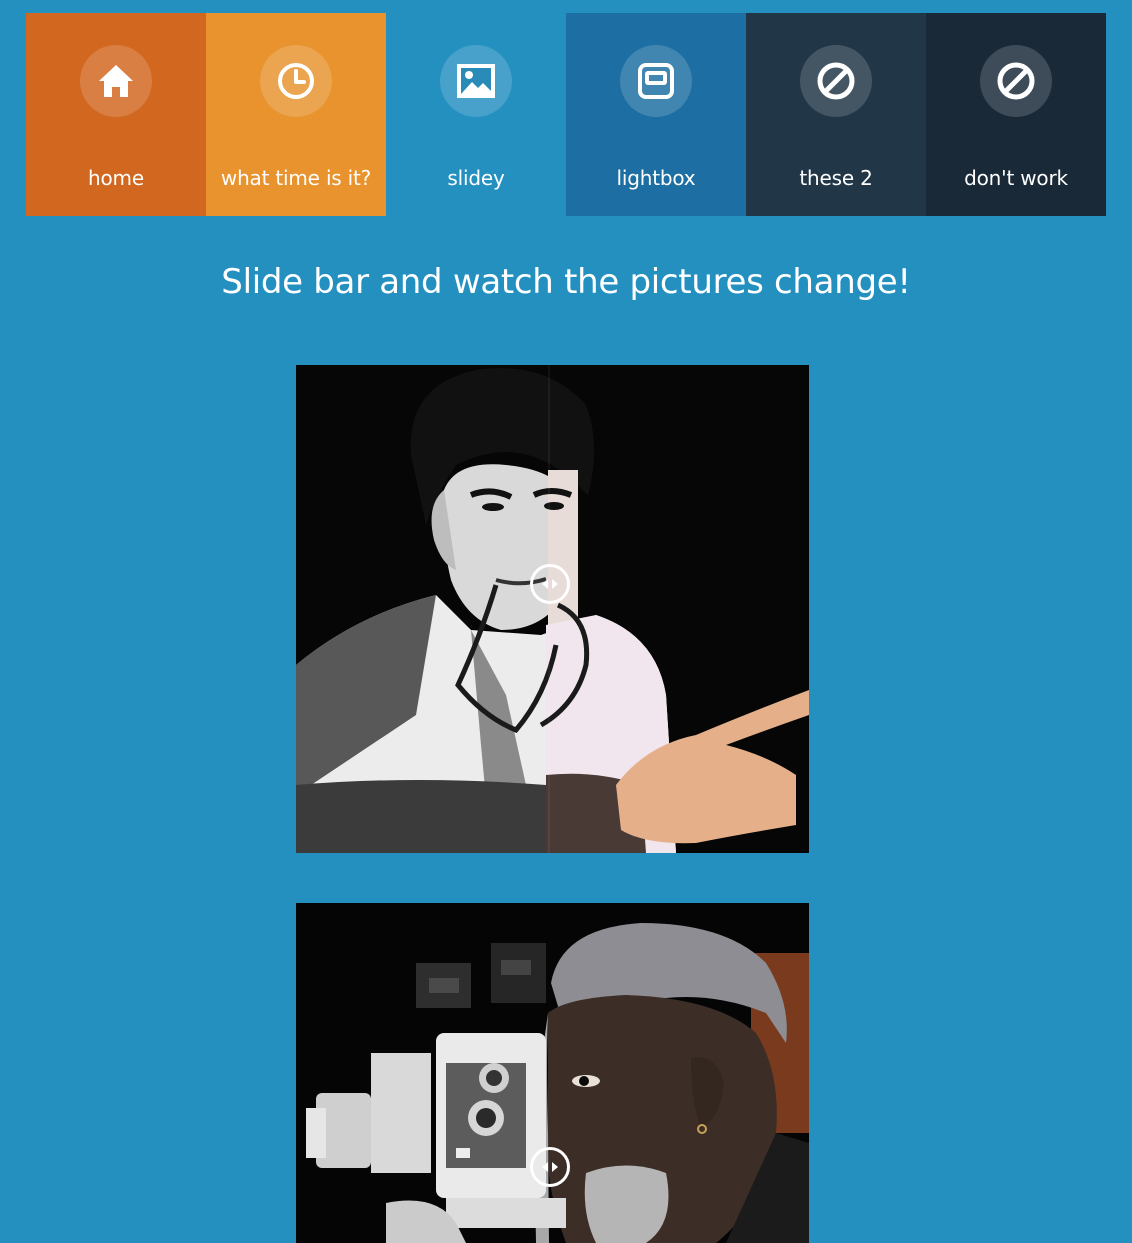 This screenshot has width=1132, height=1243. Describe the element at coordinates (1016, 178) in the screenshot. I see `nav-item-label: don't work` at that location.